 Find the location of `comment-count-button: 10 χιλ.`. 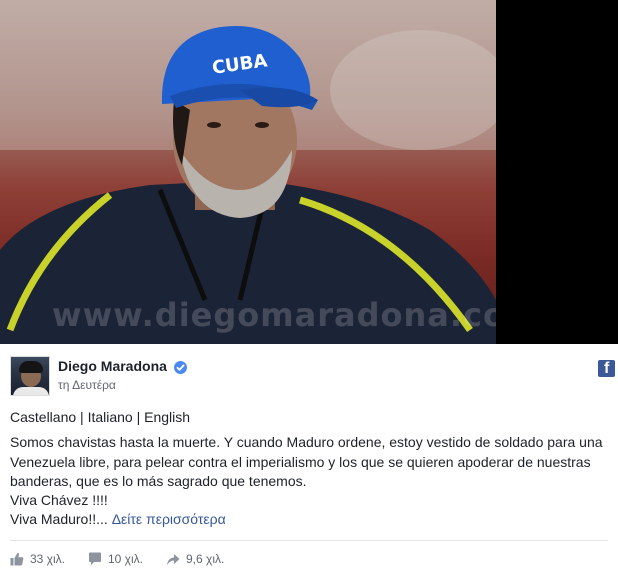

comment-count-button: 10 χιλ. is located at coordinates (115, 559).